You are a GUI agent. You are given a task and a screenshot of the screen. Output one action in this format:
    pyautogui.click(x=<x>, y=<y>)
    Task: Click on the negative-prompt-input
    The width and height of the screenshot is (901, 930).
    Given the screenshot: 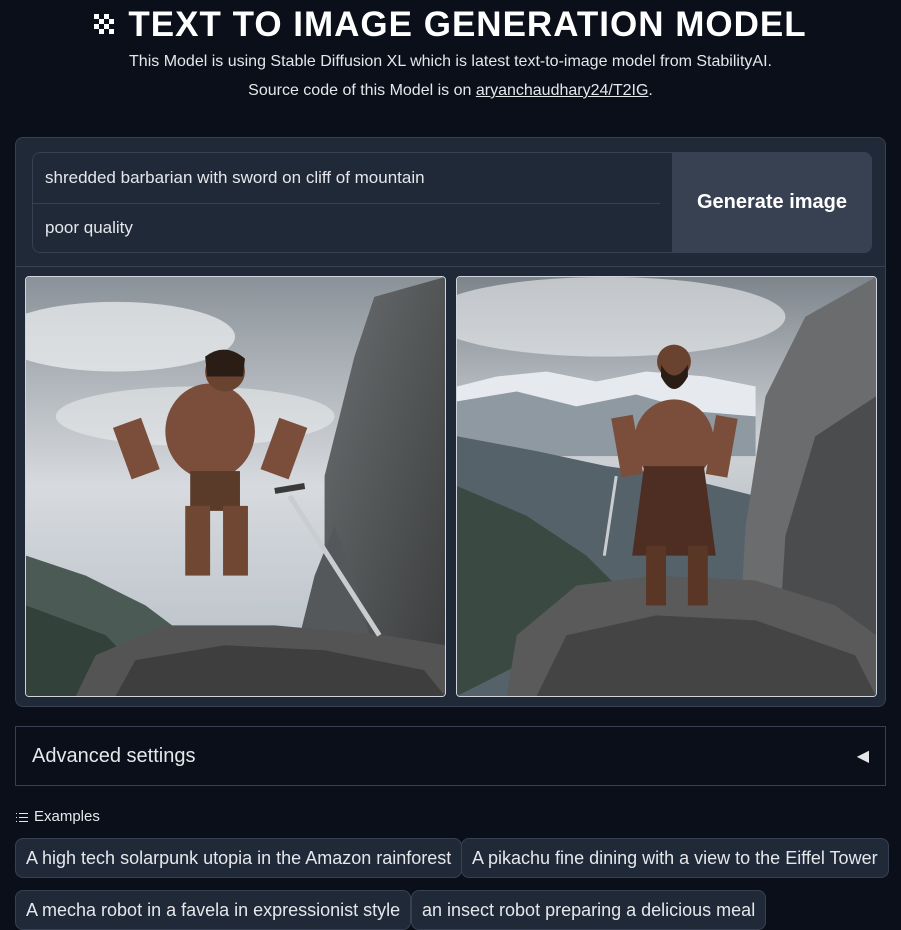 What is the action you would take?
    pyautogui.click(x=352, y=228)
    